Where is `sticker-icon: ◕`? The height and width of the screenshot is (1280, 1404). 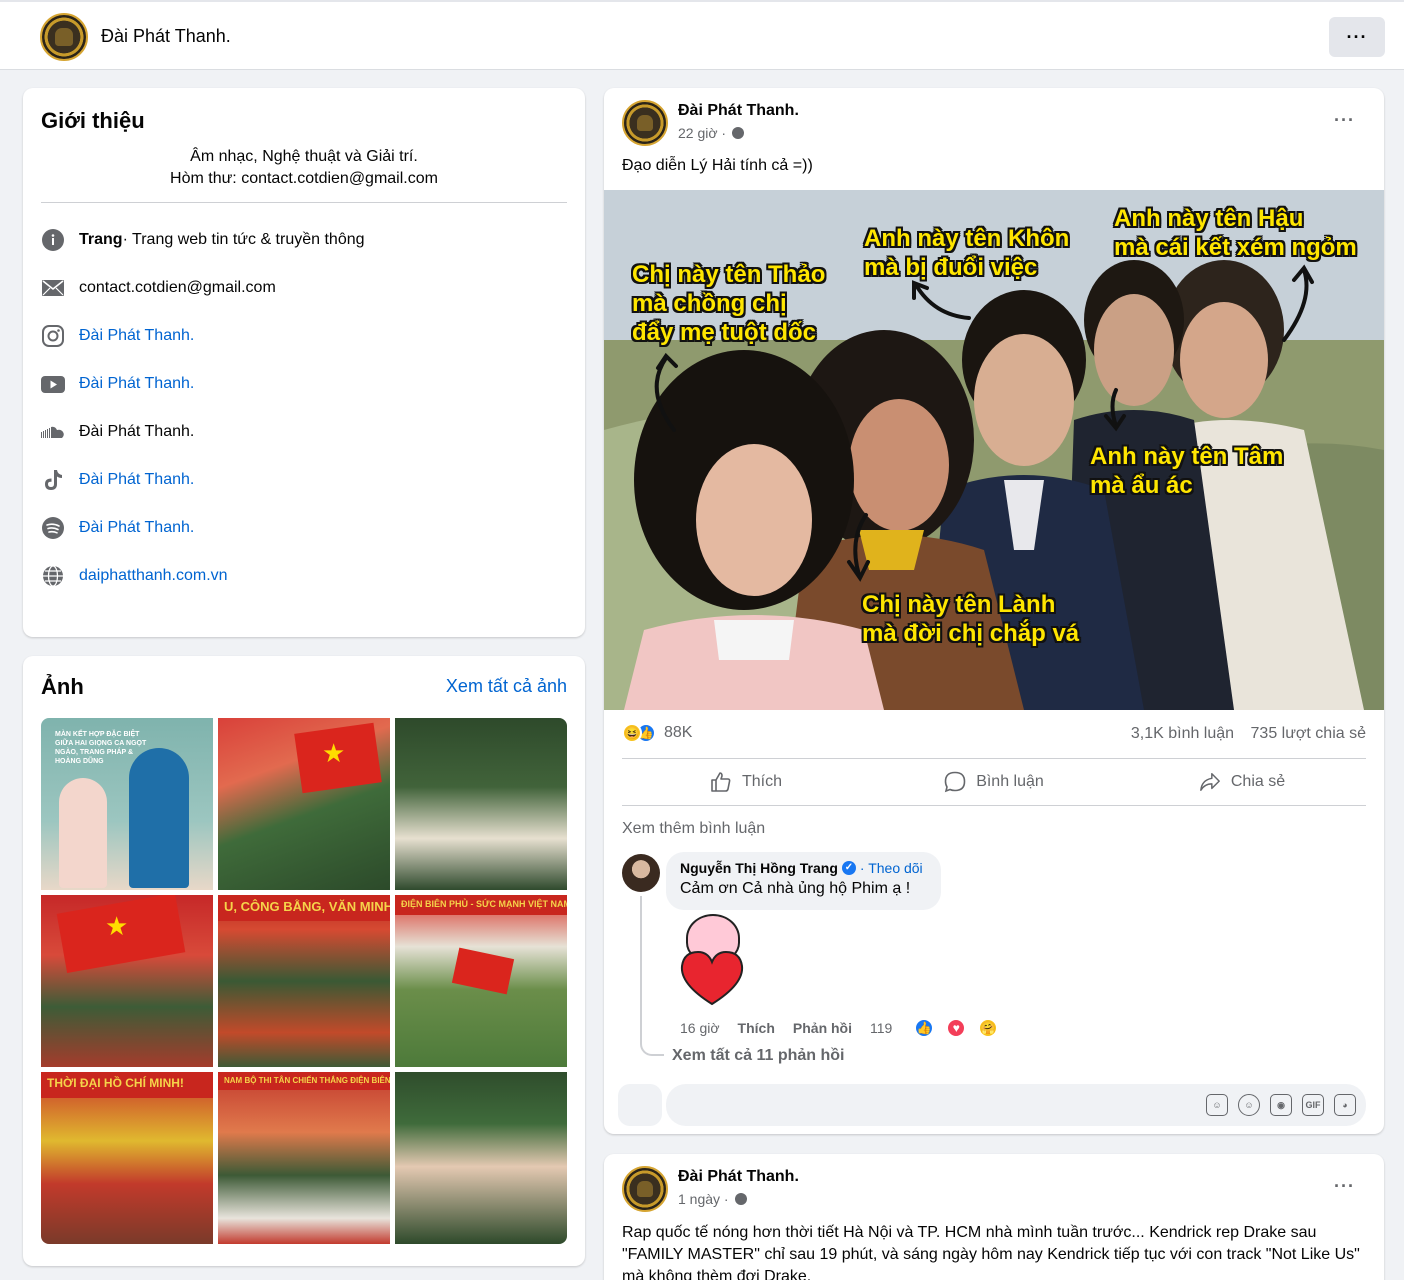
sticker-icon: ◕ is located at coordinates (1345, 1105).